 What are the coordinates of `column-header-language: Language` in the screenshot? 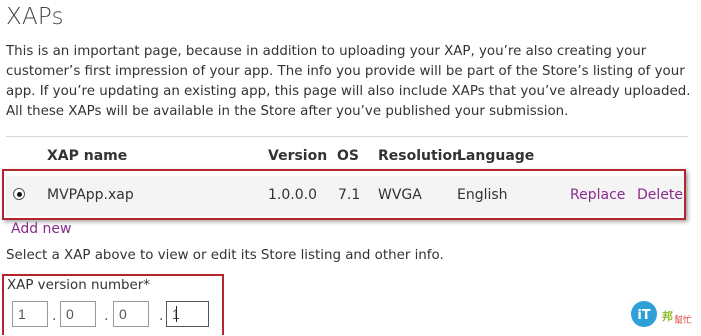 It's located at (496, 156).